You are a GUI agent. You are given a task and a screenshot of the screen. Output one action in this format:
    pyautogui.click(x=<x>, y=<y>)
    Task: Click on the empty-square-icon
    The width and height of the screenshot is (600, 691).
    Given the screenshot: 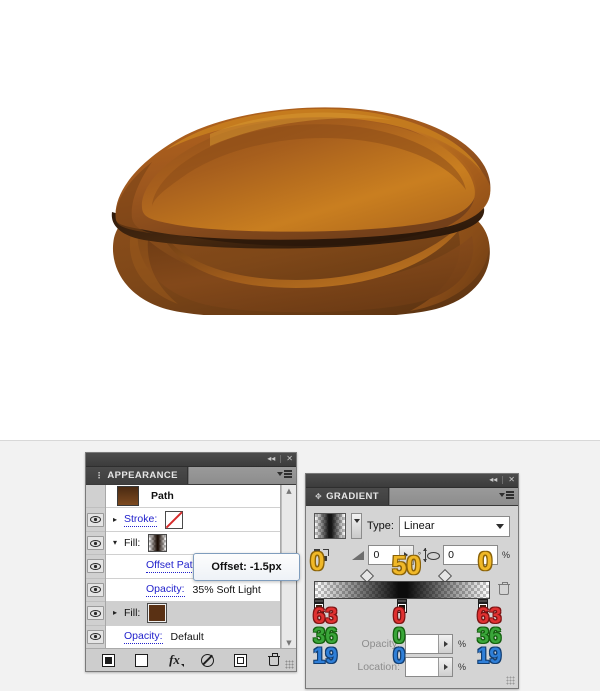 What is the action you would take?
    pyautogui.click(x=141, y=660)
    